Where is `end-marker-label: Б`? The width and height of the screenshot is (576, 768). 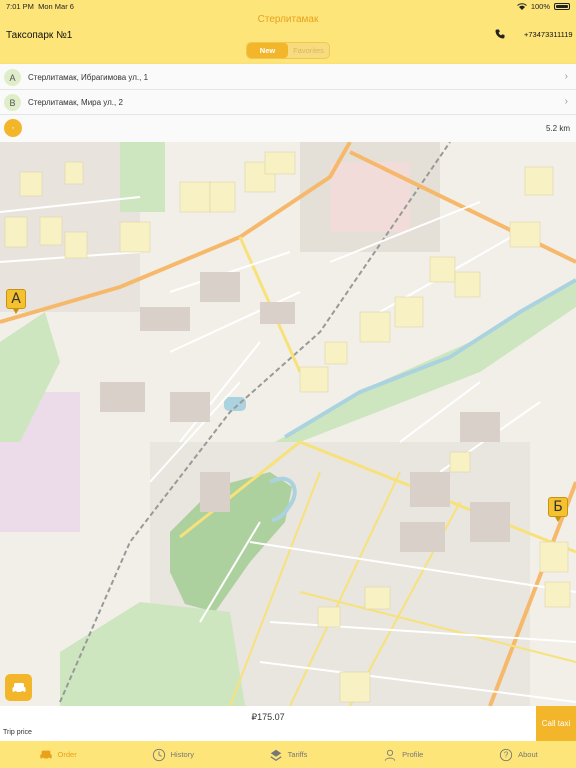
end-marker-label: Б is located at coordinates (558, 507).